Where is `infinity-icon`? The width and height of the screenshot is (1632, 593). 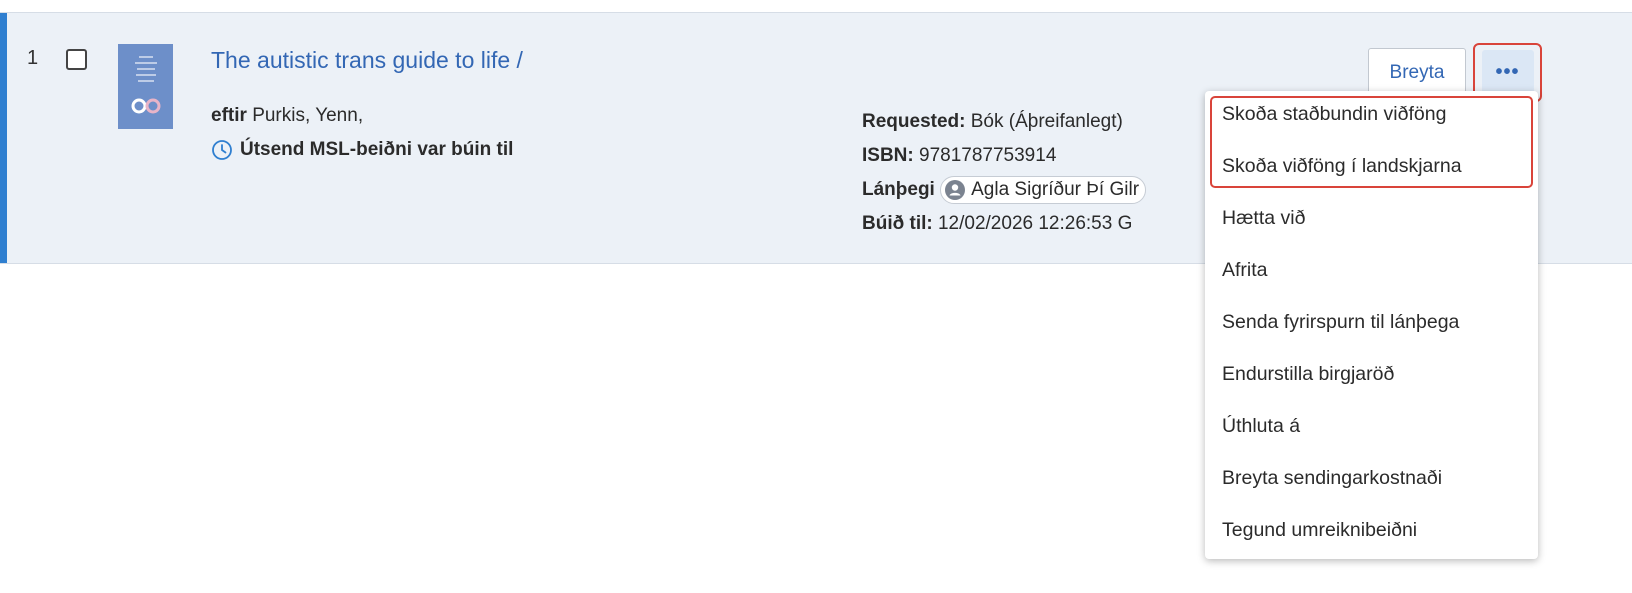 infinity-icon is located at coordinates (146, 106).